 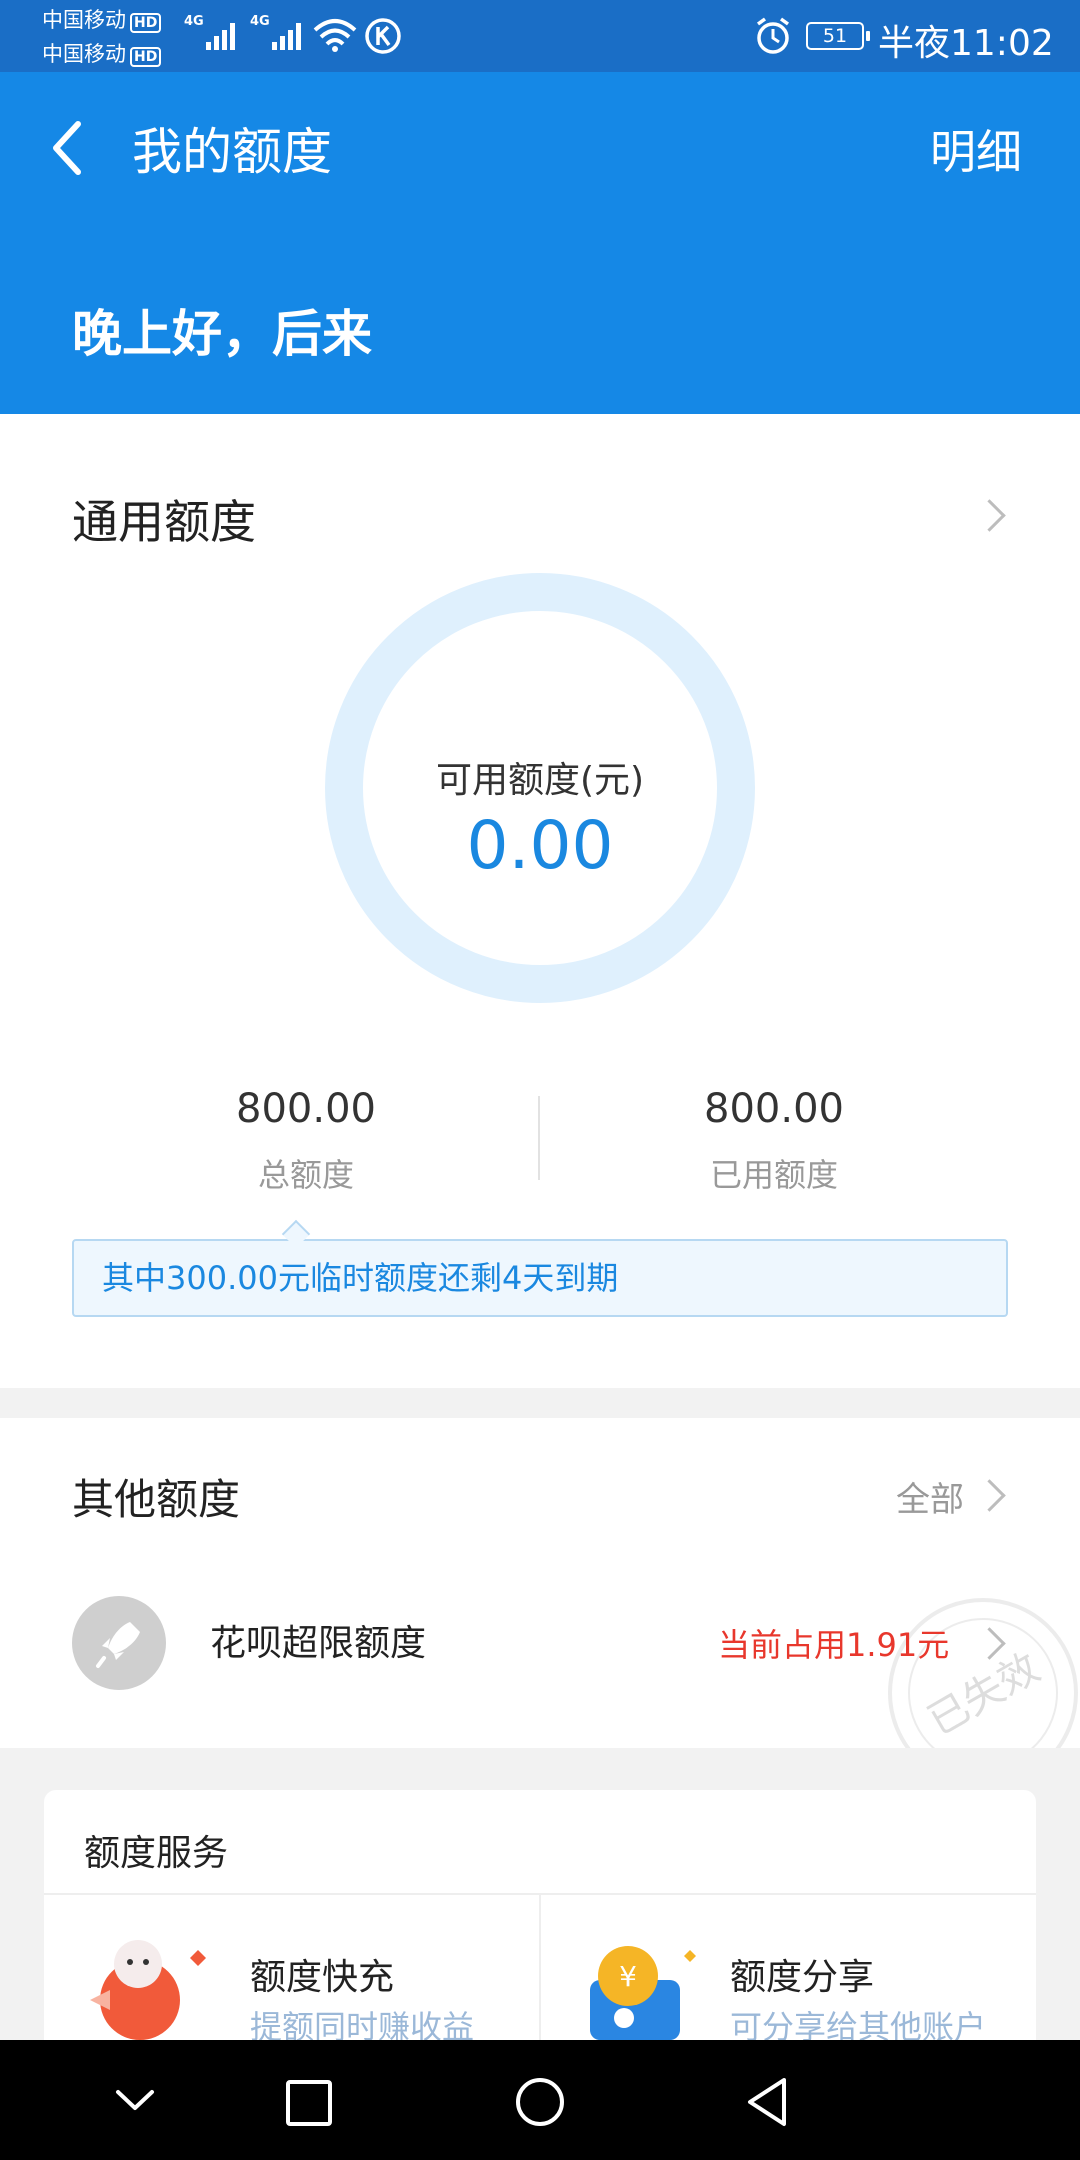 I want to click on wifi-icon, so click(x=335, y=35).